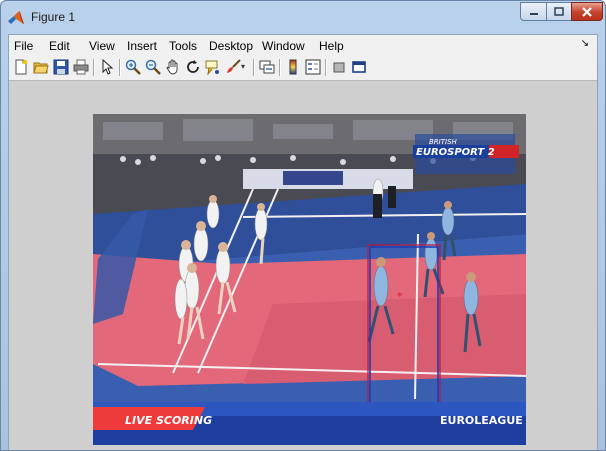 Image resolution: width=606 pixels, height=451 pixels. I want to click on save-figure-icon, so click(61, 67).